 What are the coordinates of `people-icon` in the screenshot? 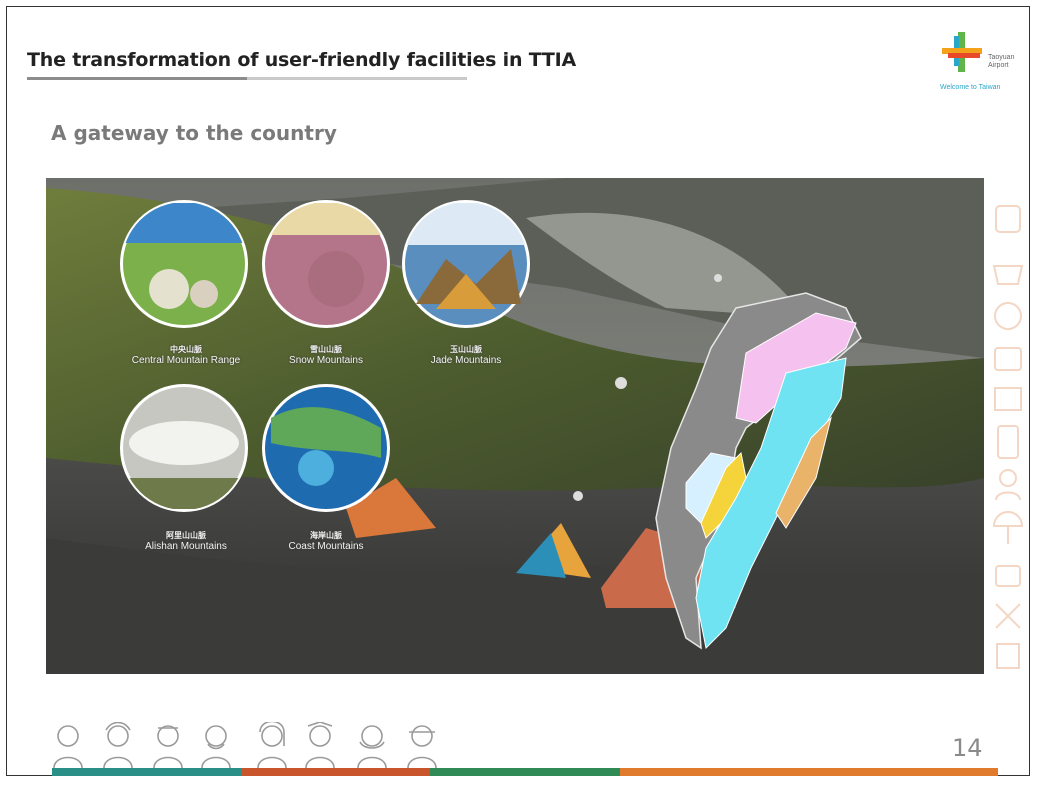 It's located at (245, 744).